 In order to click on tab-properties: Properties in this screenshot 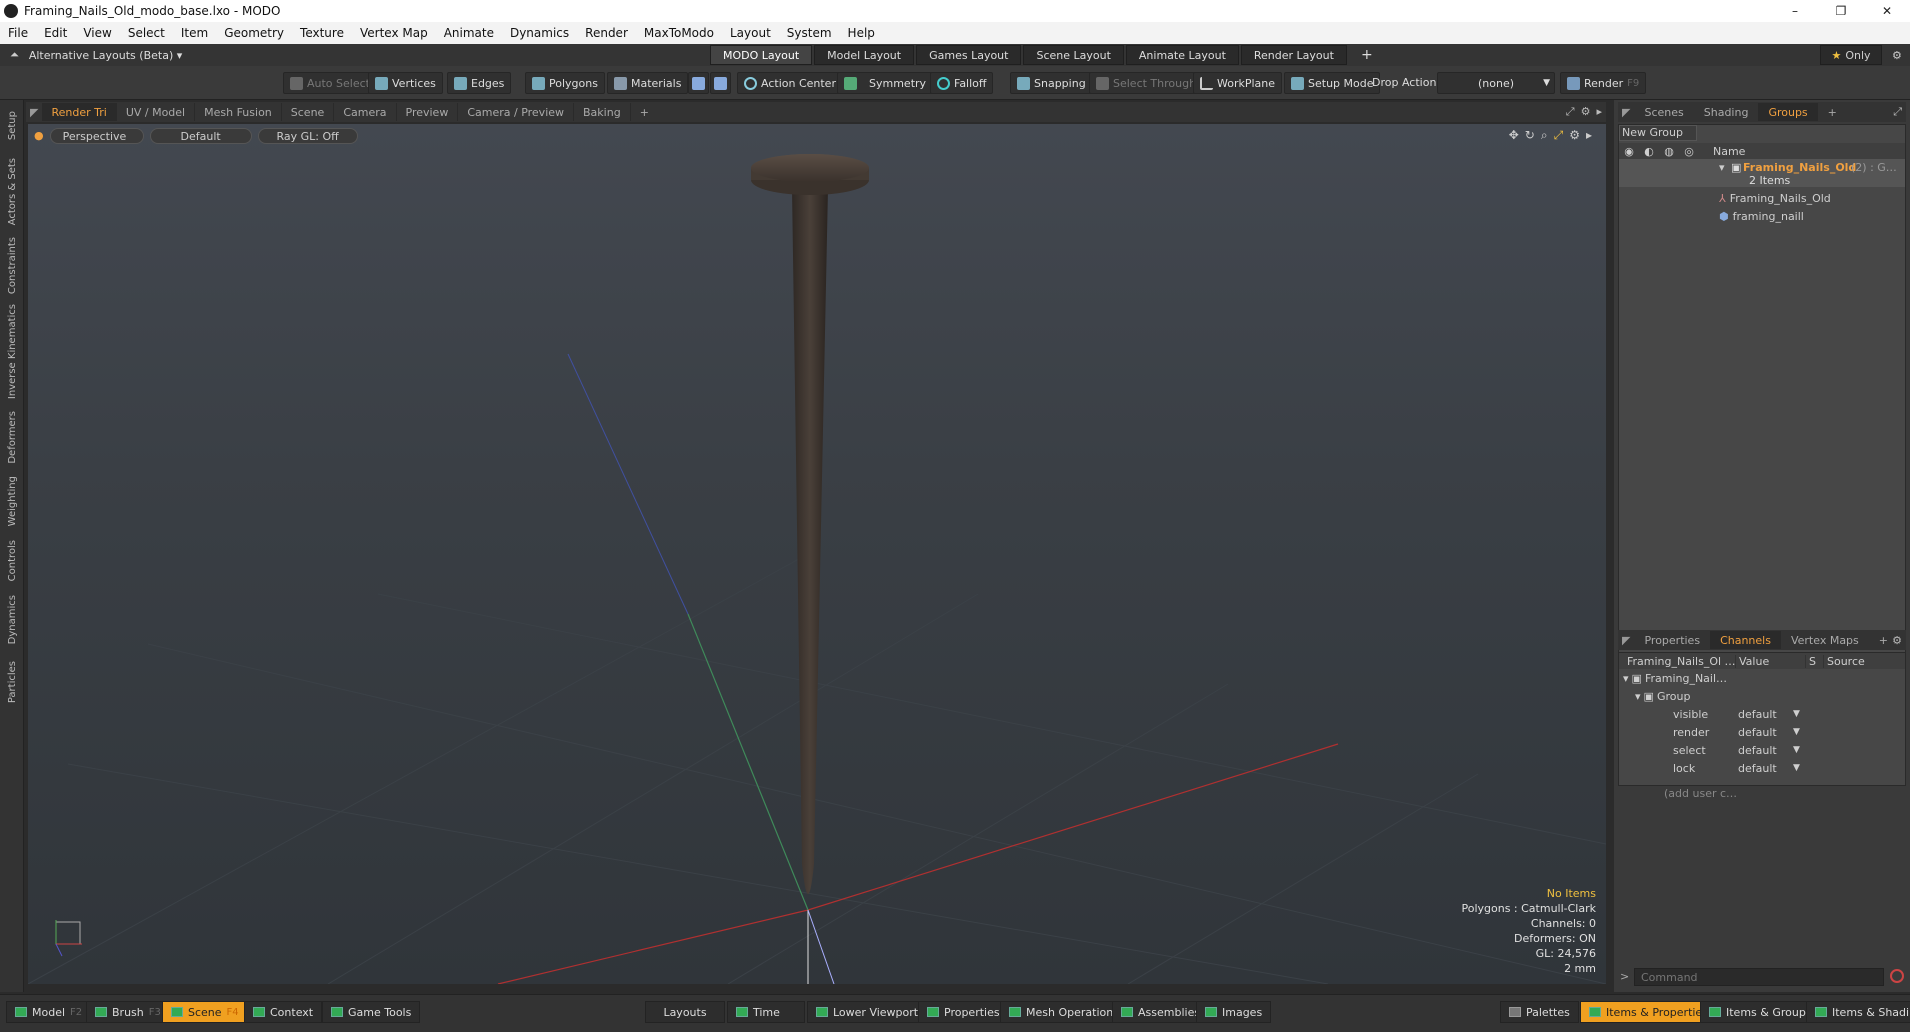, I will do `click(1672, 640)`.